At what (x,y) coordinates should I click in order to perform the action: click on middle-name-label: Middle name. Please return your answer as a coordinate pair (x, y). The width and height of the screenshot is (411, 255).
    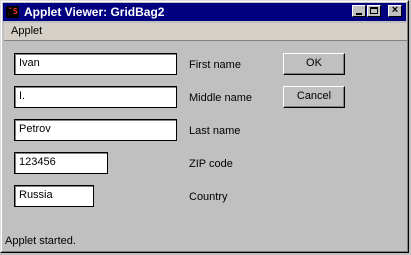
    Looking at the image, I should click on (220, 98).